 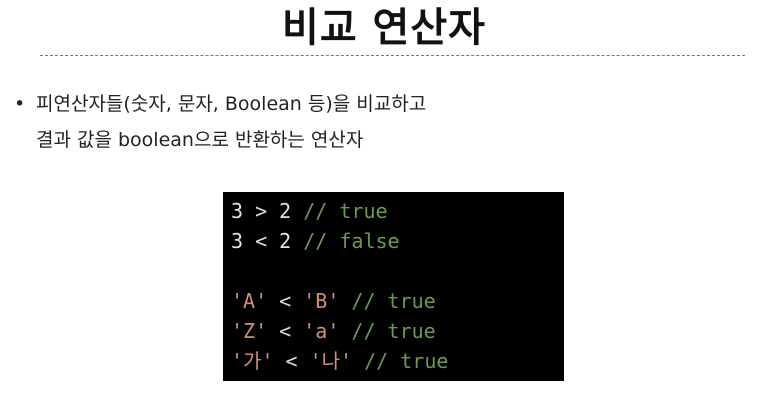 I want to click on code-token-operator: >, so click(x=261, y=211).